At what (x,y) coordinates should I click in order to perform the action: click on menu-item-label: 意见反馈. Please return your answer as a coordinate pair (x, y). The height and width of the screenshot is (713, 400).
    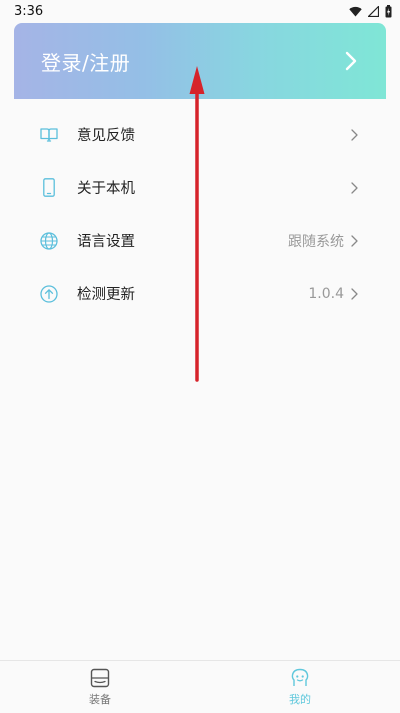
    Looking at the image, I should click on (106, 136).